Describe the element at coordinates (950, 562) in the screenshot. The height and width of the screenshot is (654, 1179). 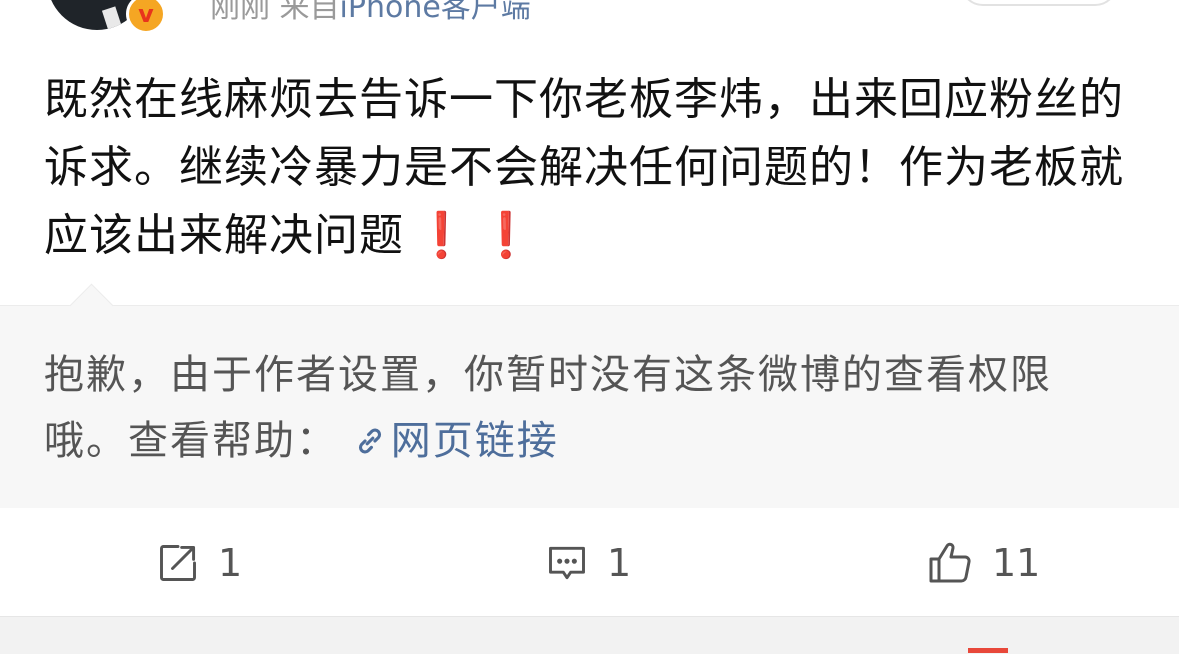
I see `like-icon` at that location.